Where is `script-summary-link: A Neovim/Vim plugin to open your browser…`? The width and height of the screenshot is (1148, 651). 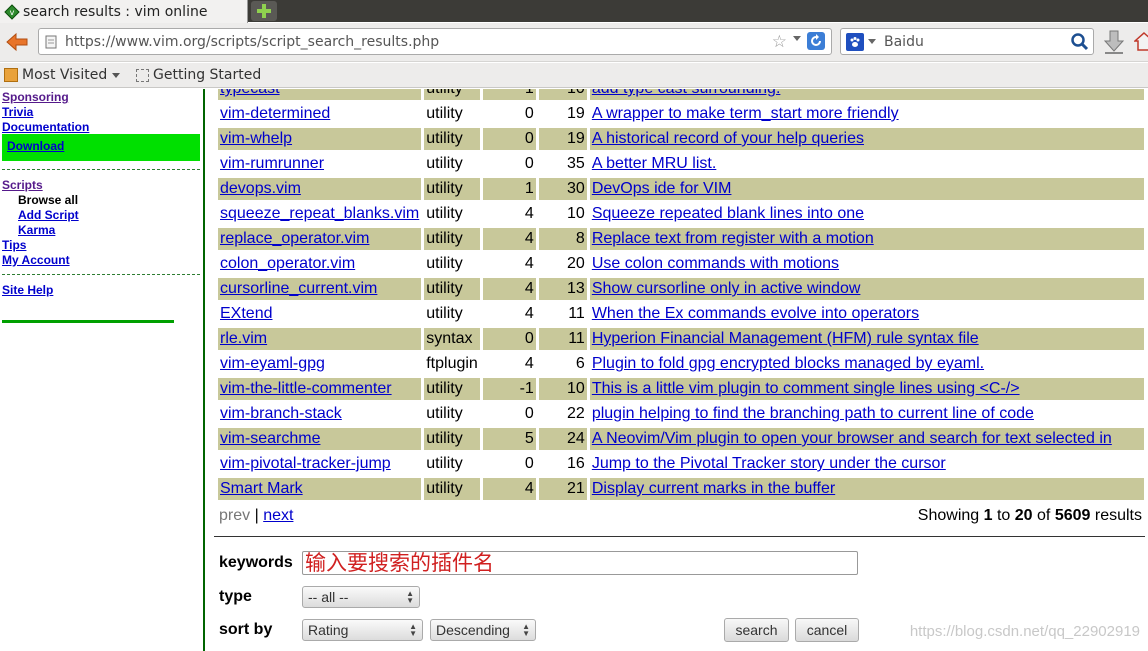 script-summary-link: A Neovim/Vim plugin to open your browser… is located at coordinates (852, 438).